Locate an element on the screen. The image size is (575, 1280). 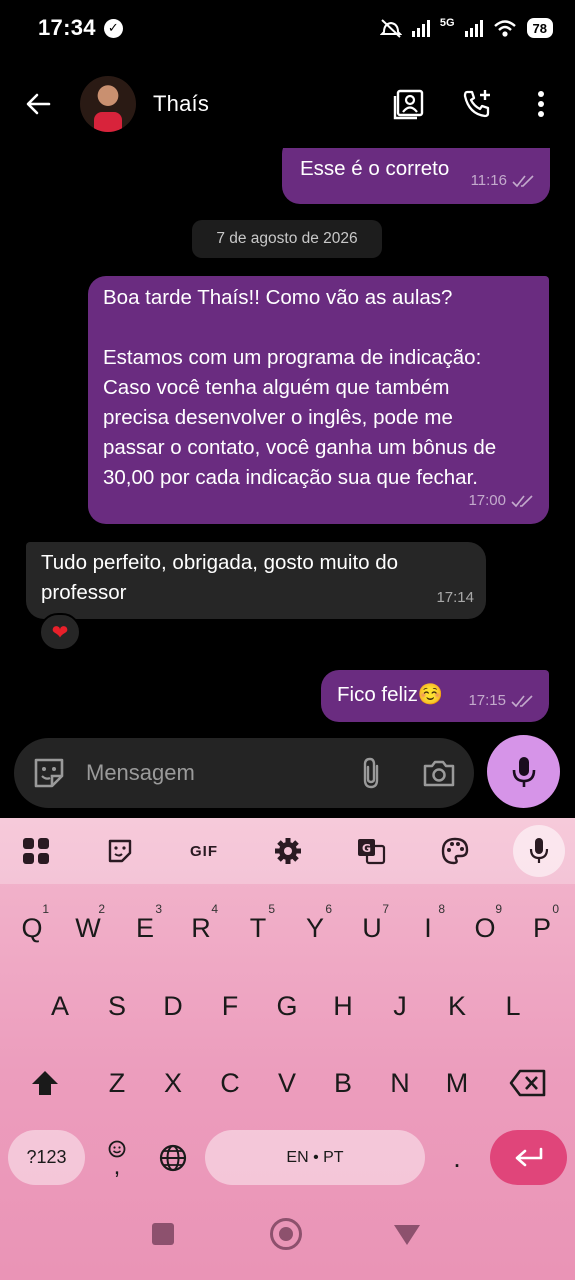
apps-grid-icon is located at coordinates (36, 851).